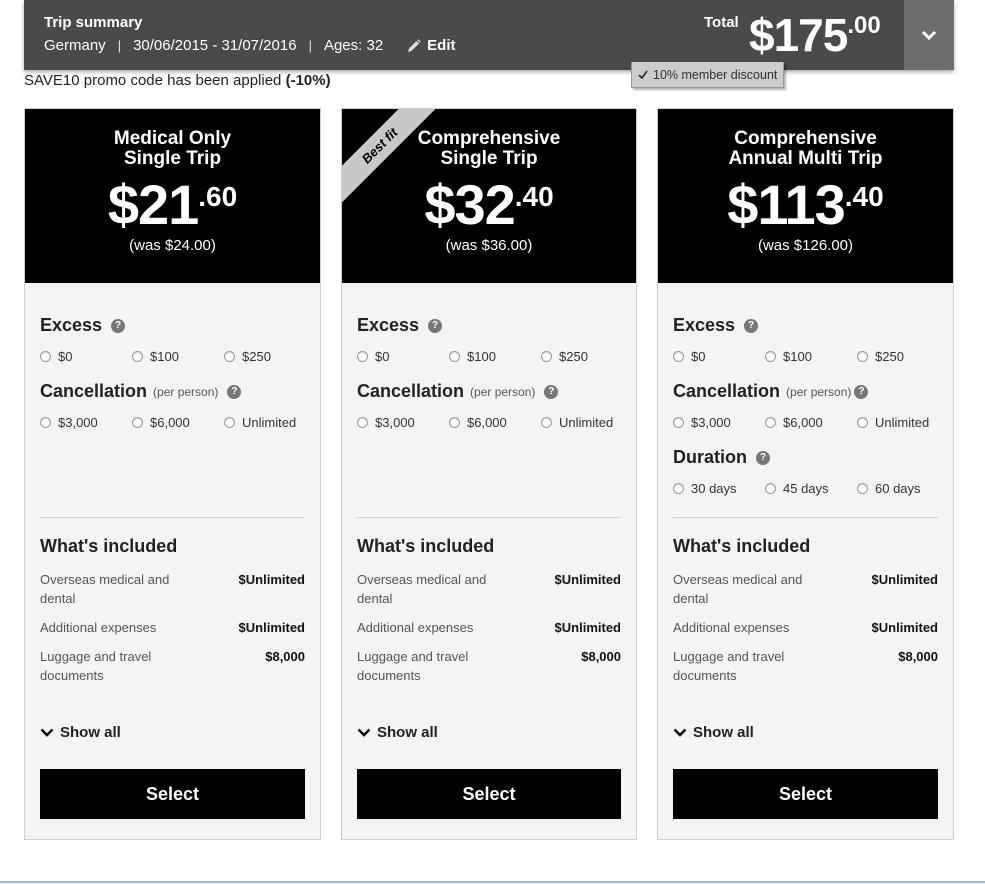 The height and width of the screenshot is (884, 985). Describe the element at coordinates (186, 391) in the screenshot. I see `cancellation-sub: (per person)` at that location.